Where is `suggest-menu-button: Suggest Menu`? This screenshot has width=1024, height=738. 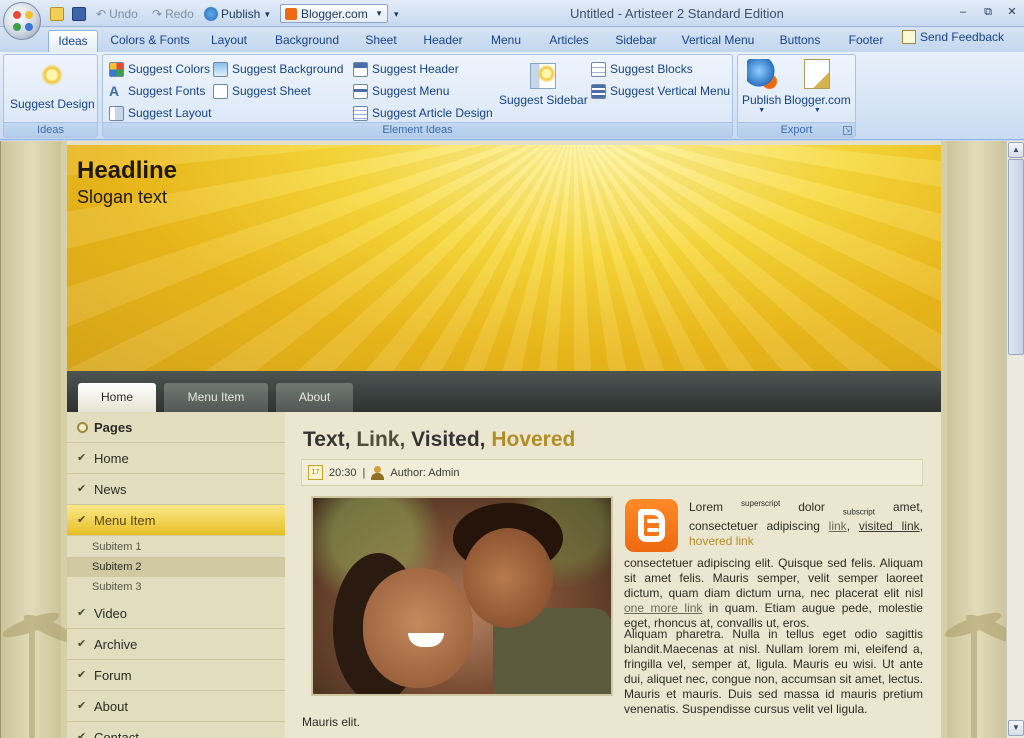
suggest-menu-button: Suggest Menu is located at coordinates (401, 91).